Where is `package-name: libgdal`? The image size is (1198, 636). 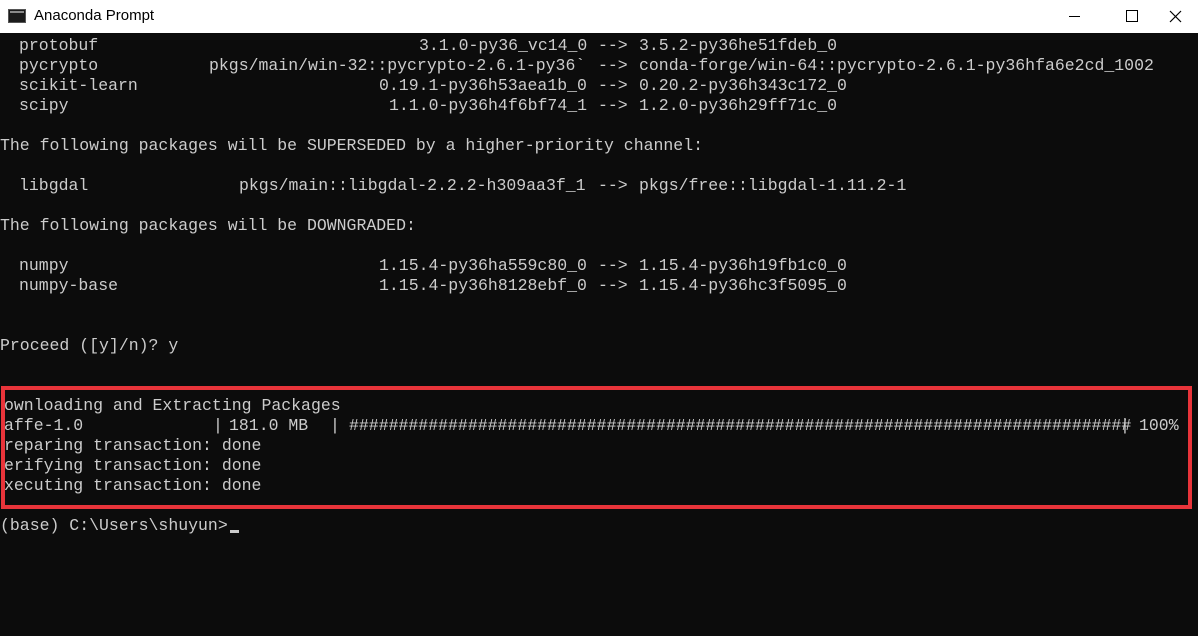 package-name: libgdal is located at coordinates (54, 185).